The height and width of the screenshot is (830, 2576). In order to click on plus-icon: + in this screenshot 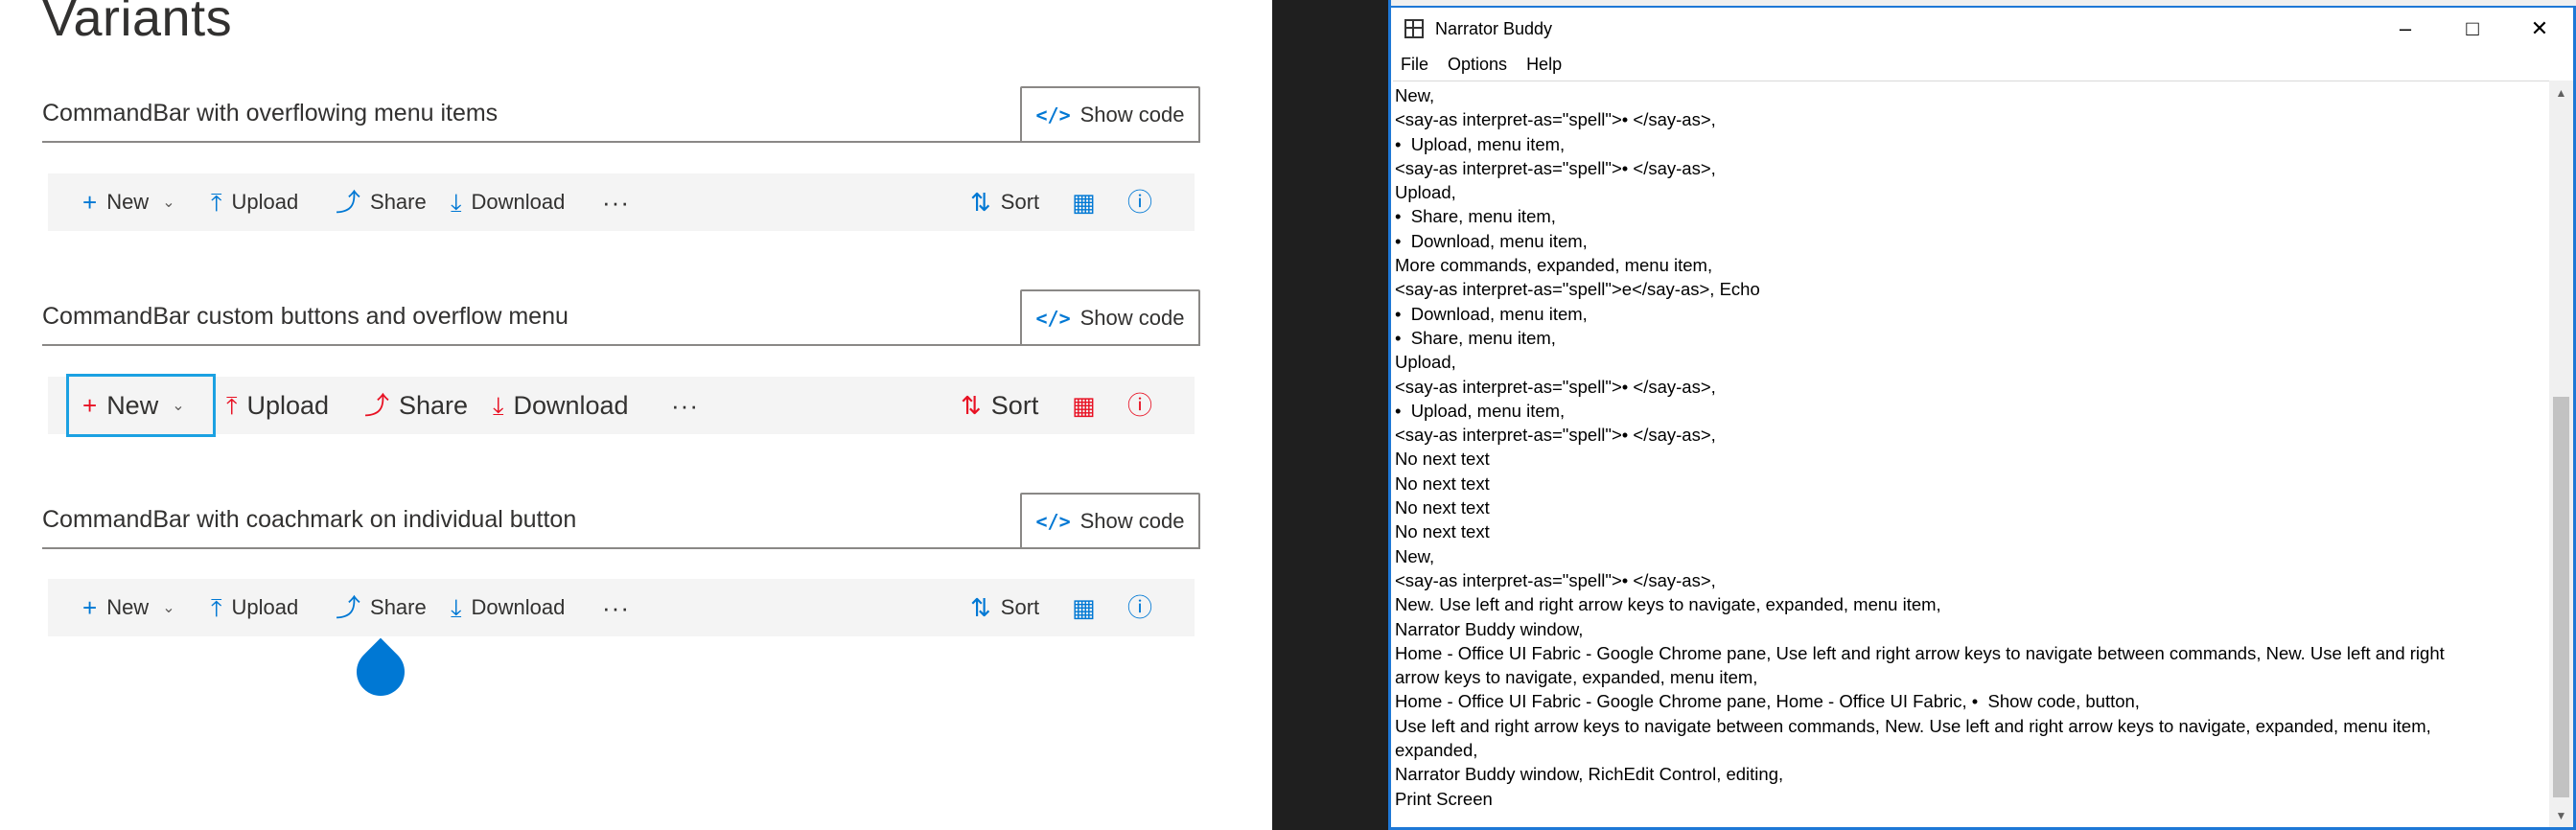, I will do `click(90, 203)`.